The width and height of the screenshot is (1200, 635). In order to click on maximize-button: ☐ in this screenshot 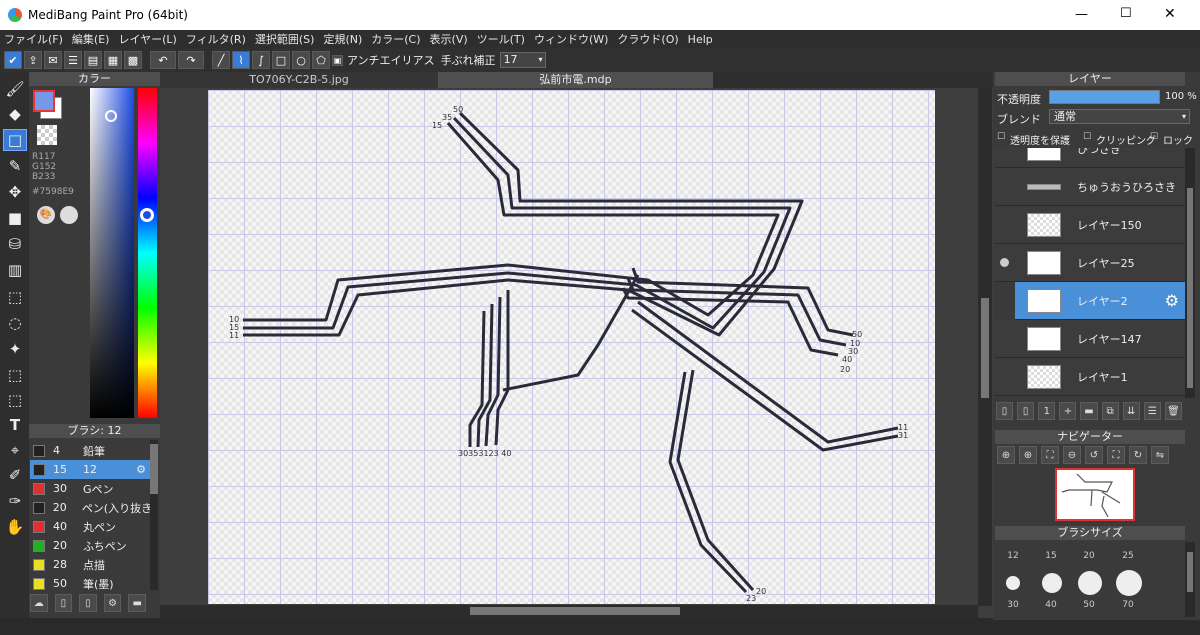, I will do `click(1126, 13)`.